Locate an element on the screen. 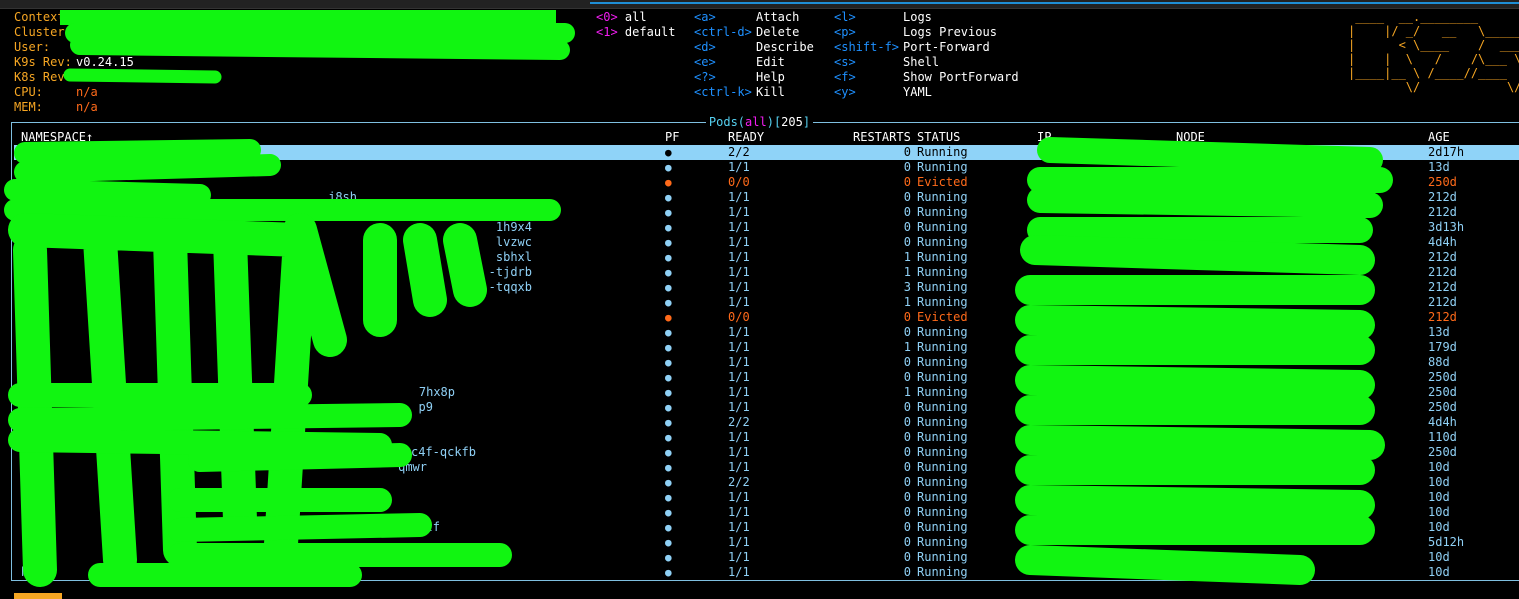 This screenshot has height=599, width=1519. col-ready: READY is located at coordinates (746, 137).